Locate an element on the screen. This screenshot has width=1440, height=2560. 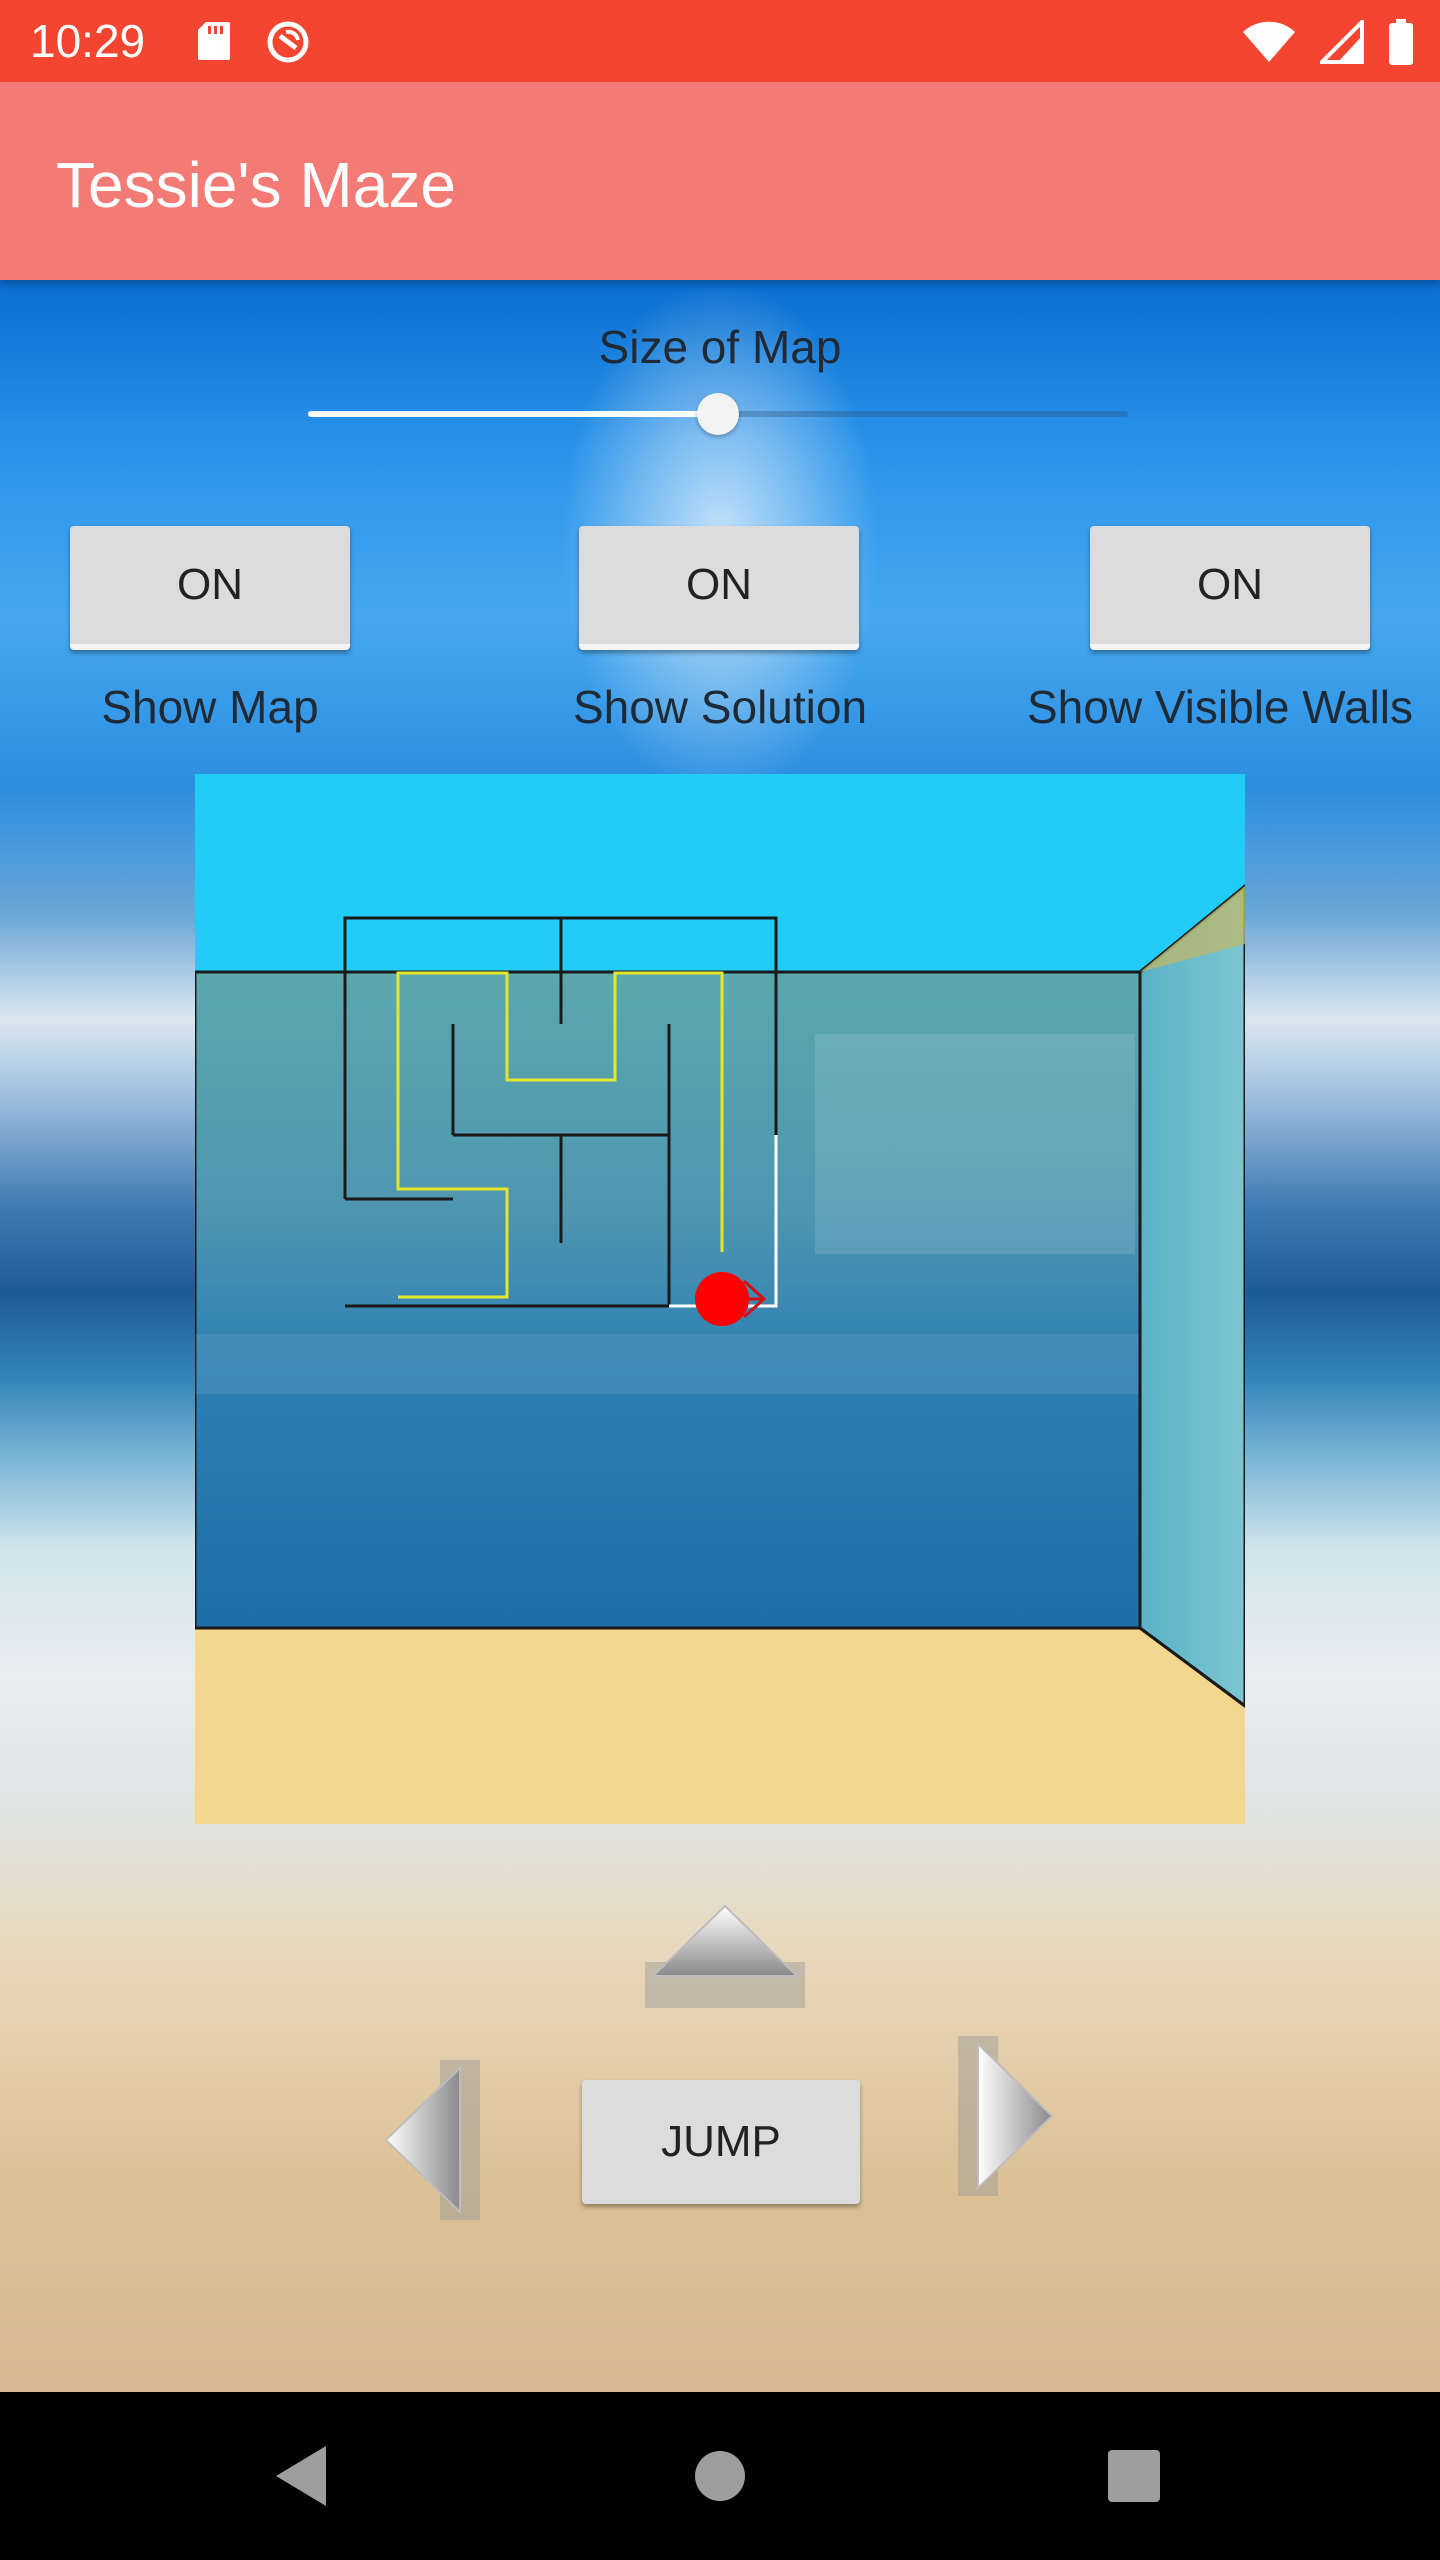
sync-icon is located at coordinates (288, 42).